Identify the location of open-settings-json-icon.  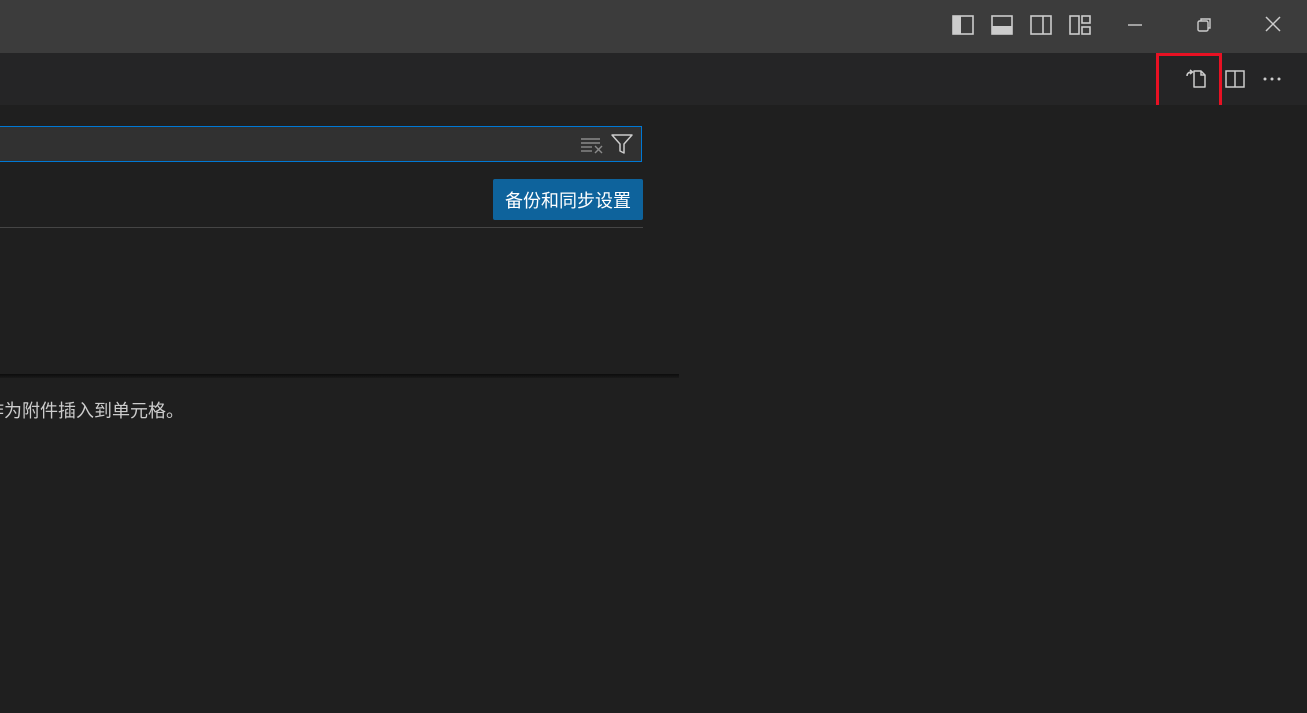
(1196, 79).